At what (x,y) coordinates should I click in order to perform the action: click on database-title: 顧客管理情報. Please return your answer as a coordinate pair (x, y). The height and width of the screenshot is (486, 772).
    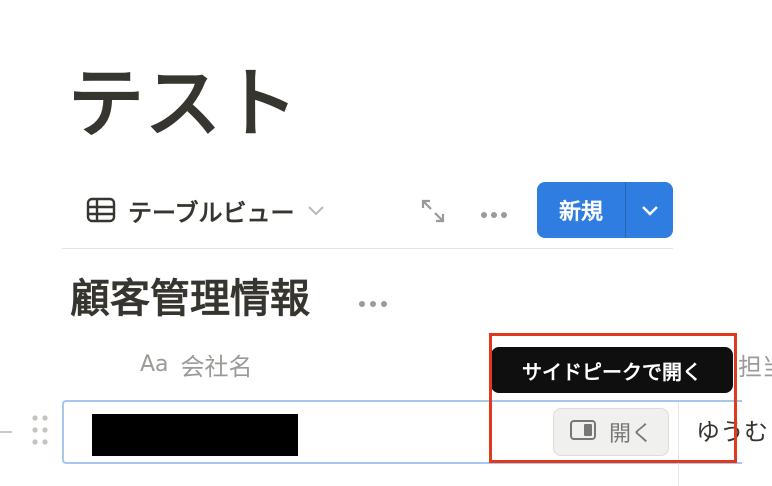
    Looking at the image, I should click on (190, 299).